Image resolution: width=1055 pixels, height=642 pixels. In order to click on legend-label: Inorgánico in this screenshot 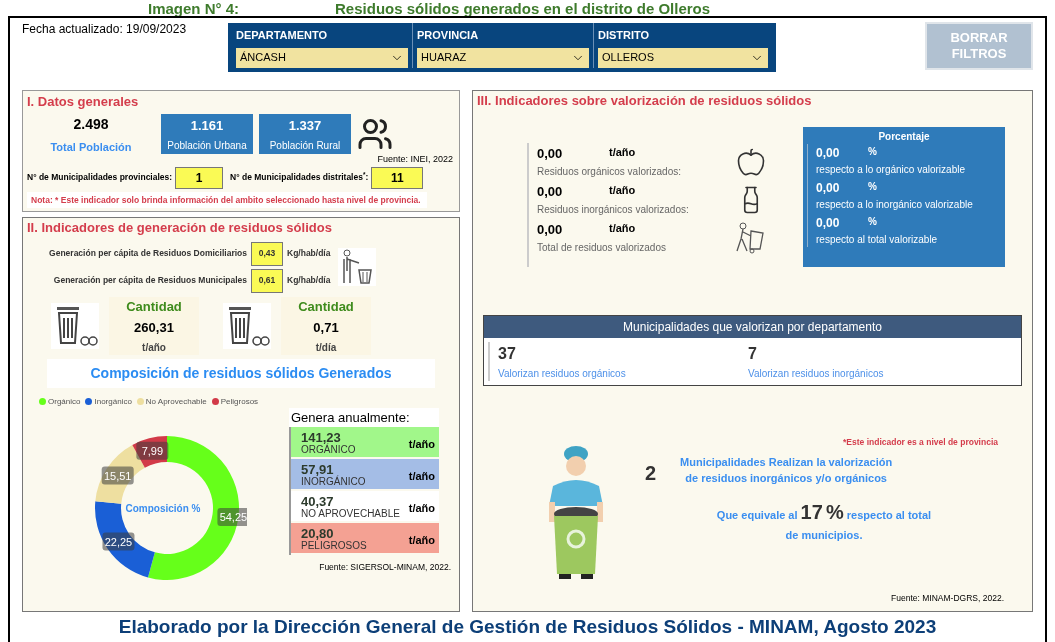, I will do `click(113, 401)`.